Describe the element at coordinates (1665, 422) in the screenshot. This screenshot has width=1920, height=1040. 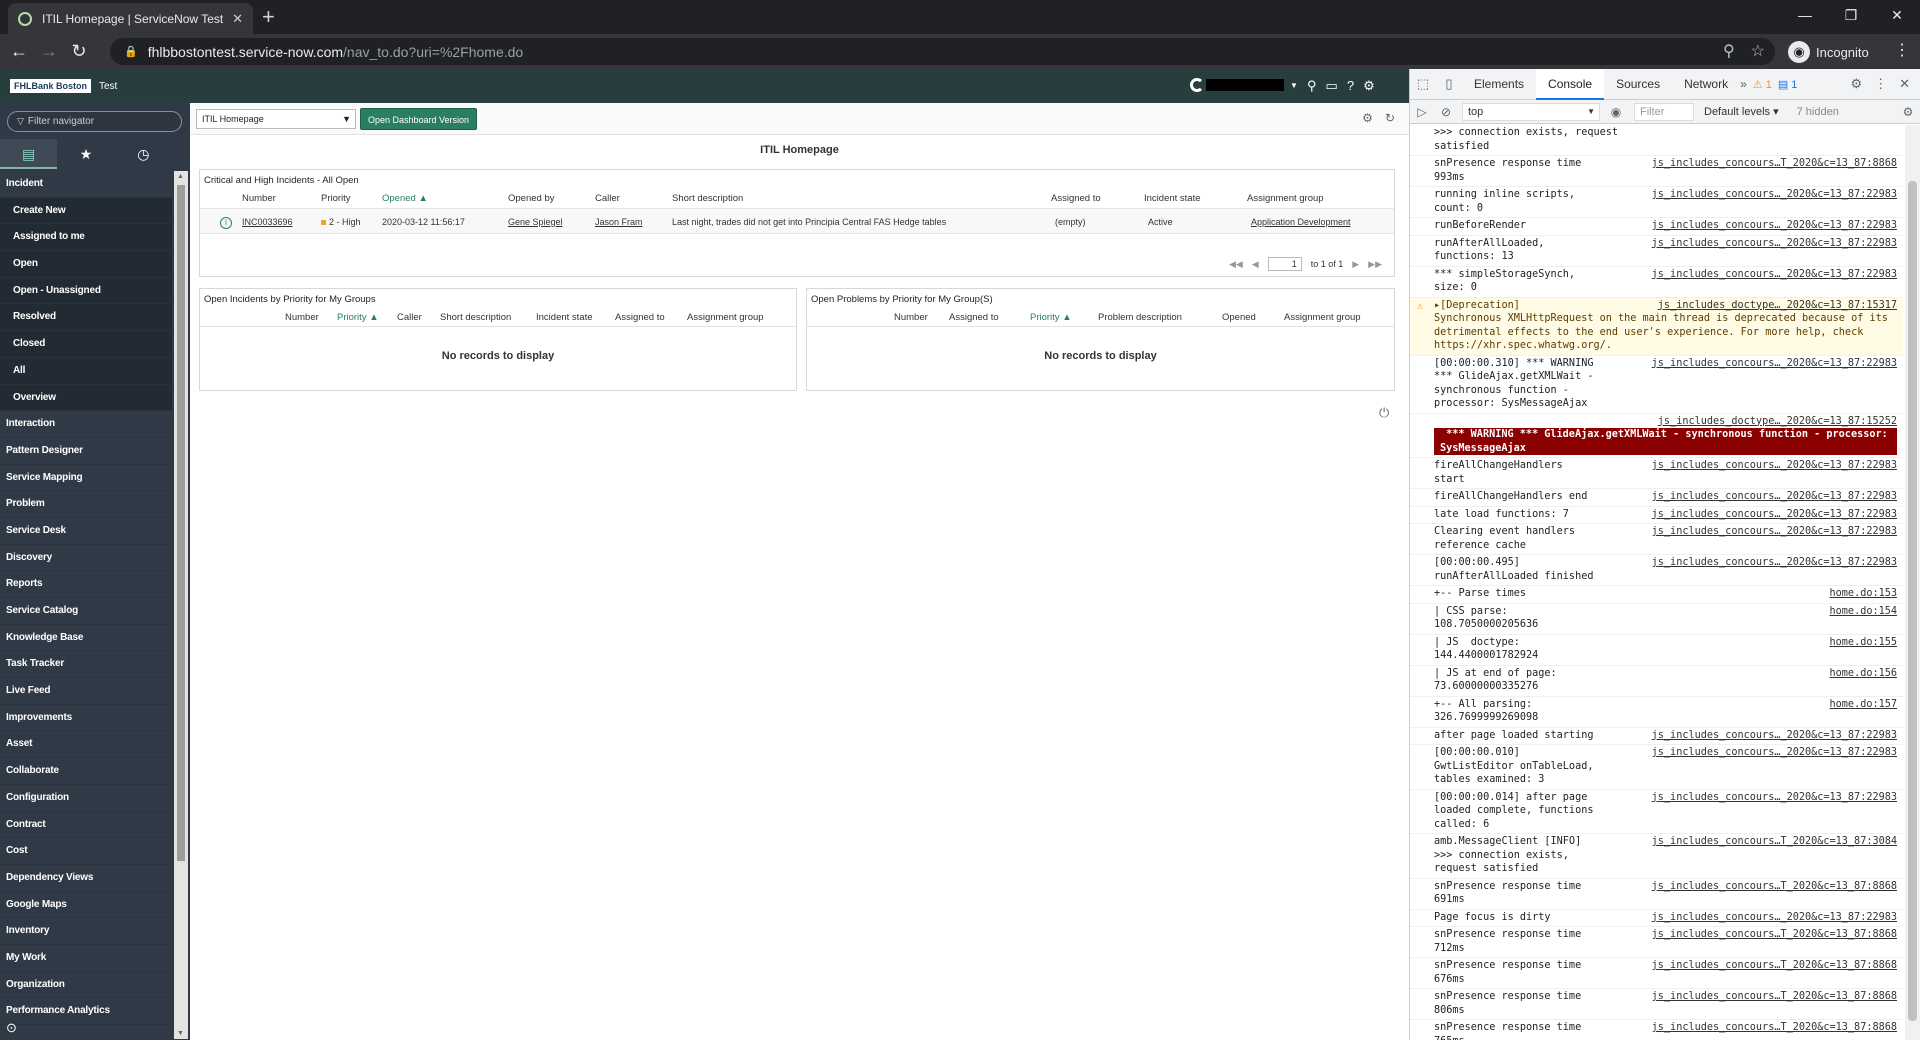
I see `log-source-link: js_includes_doctype…_2020&c=13_87:15252` at that location.